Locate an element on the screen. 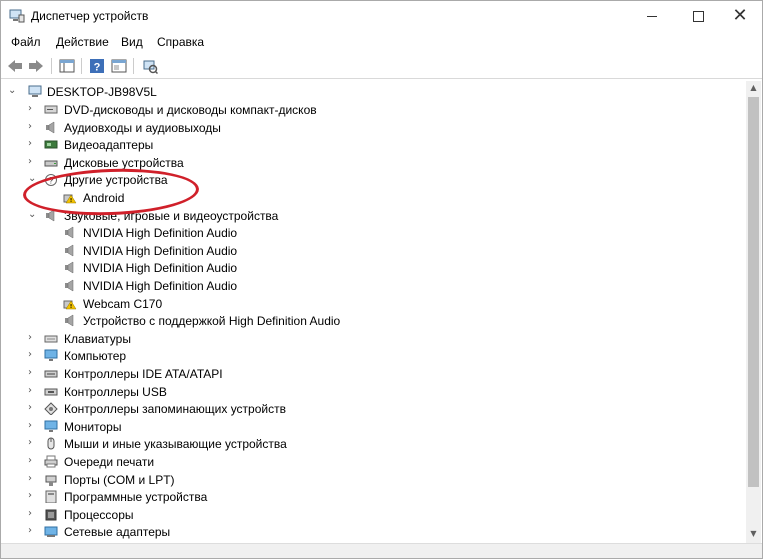  disk-drive-icon is located at coordinates (51, 163).